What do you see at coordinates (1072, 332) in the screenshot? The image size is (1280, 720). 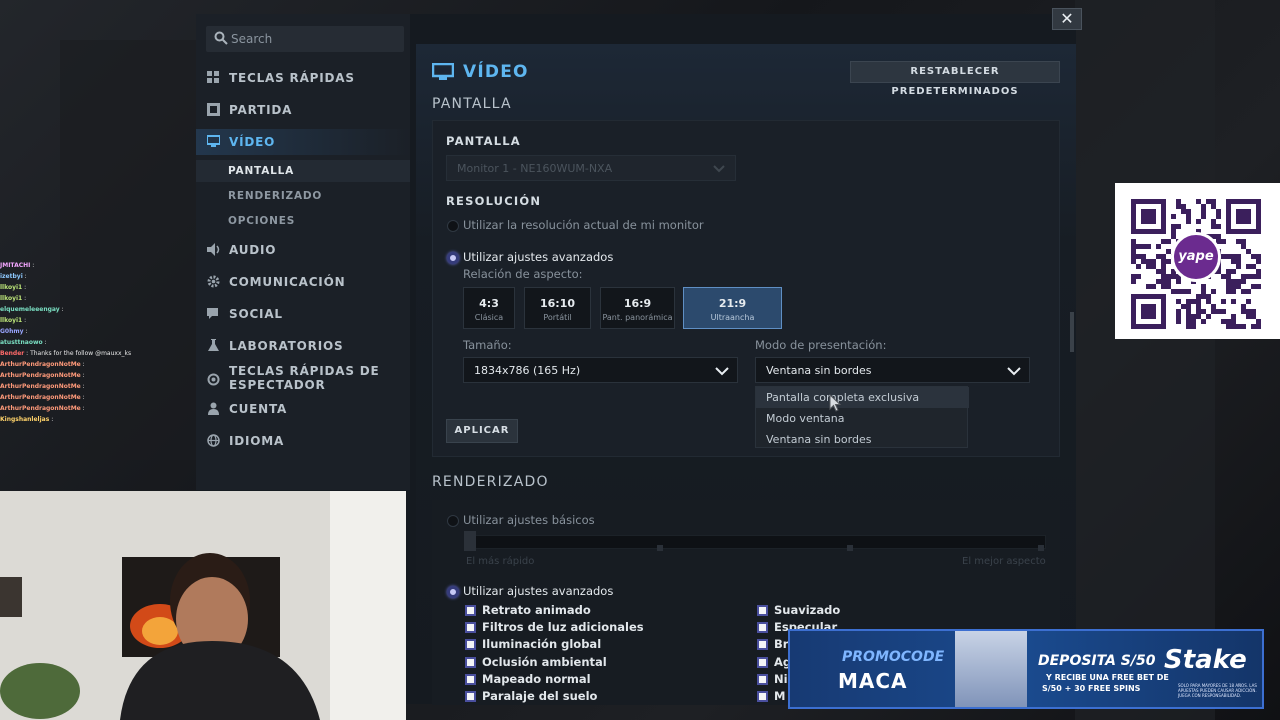 I see `scrollbar` at bounding box center [1072, 332].